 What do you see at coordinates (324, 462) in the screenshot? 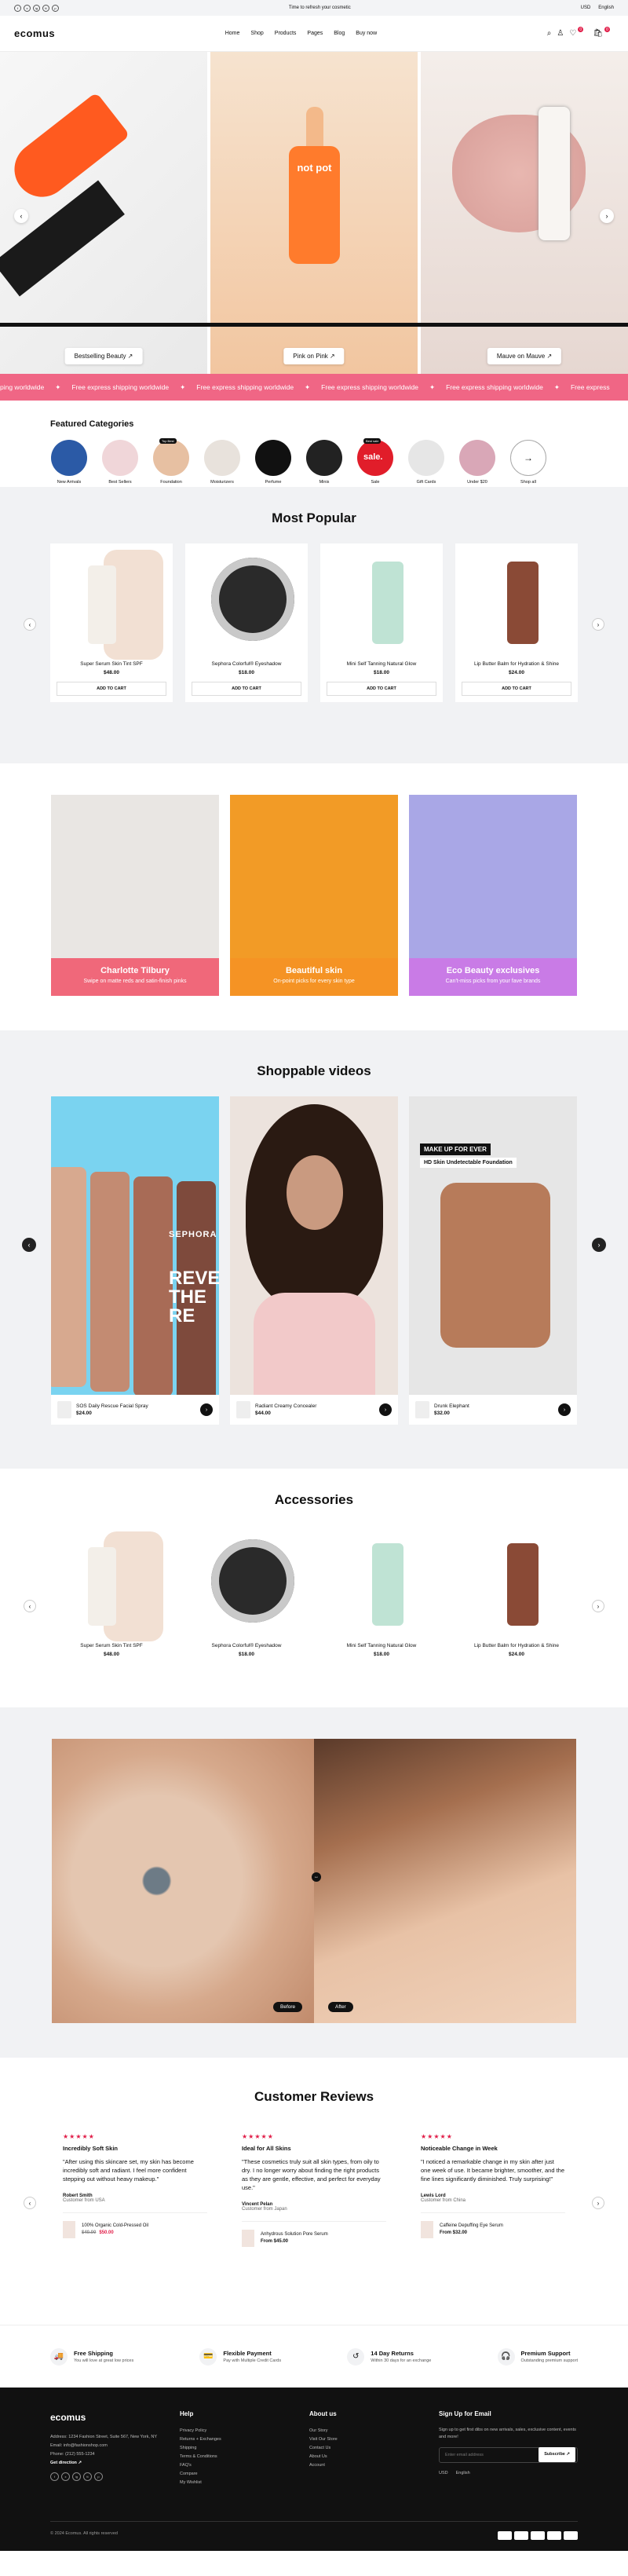
I see `category-item: Minis` at bounding box center [324, 462].